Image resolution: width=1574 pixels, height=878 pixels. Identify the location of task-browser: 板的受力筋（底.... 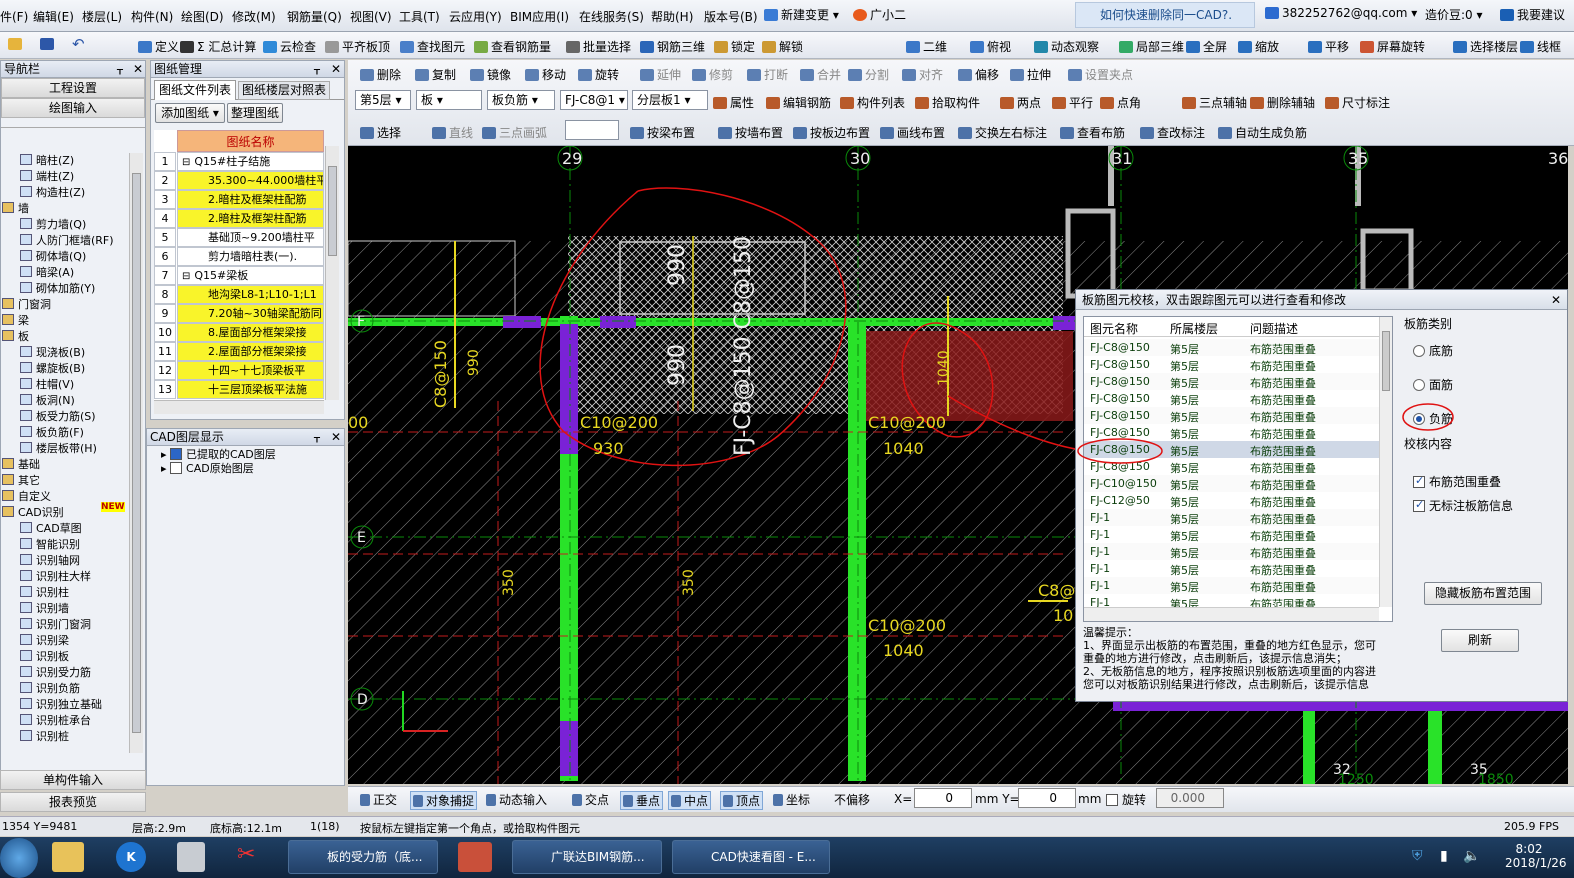
(363, 857).